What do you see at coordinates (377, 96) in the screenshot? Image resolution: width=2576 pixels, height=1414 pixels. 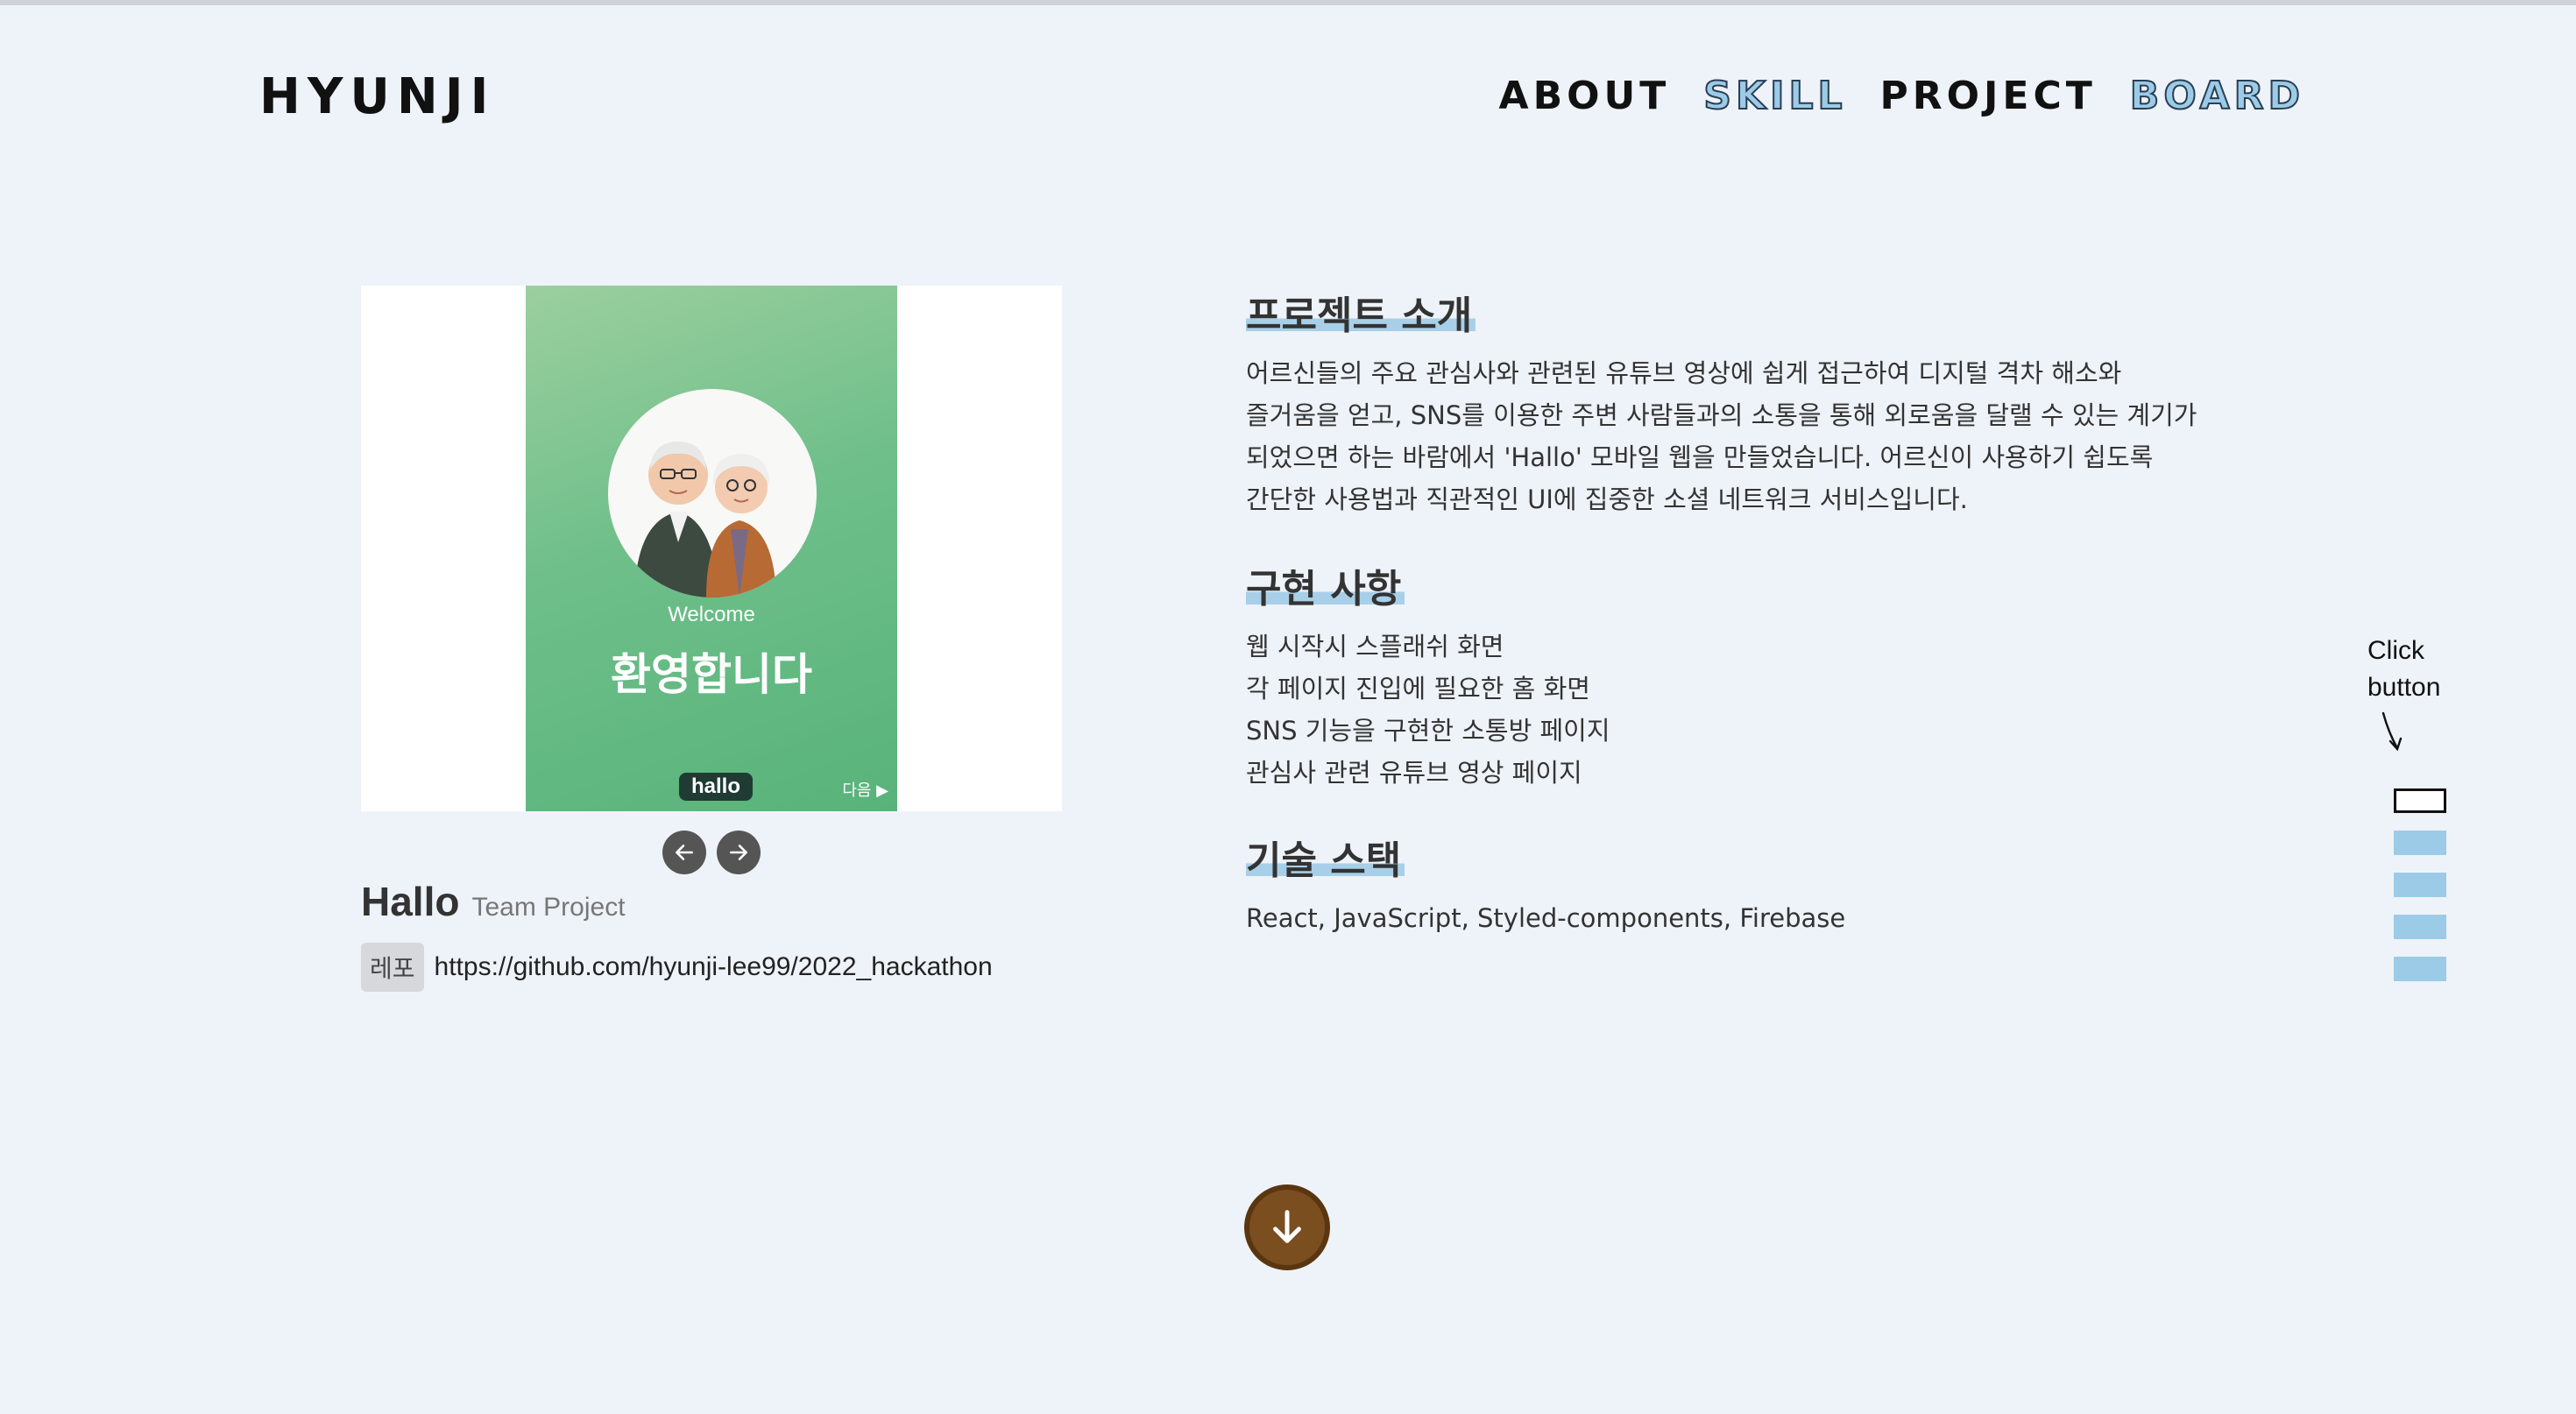 I see `site-logo: HYUNJI` at bounding box center [377, 96].